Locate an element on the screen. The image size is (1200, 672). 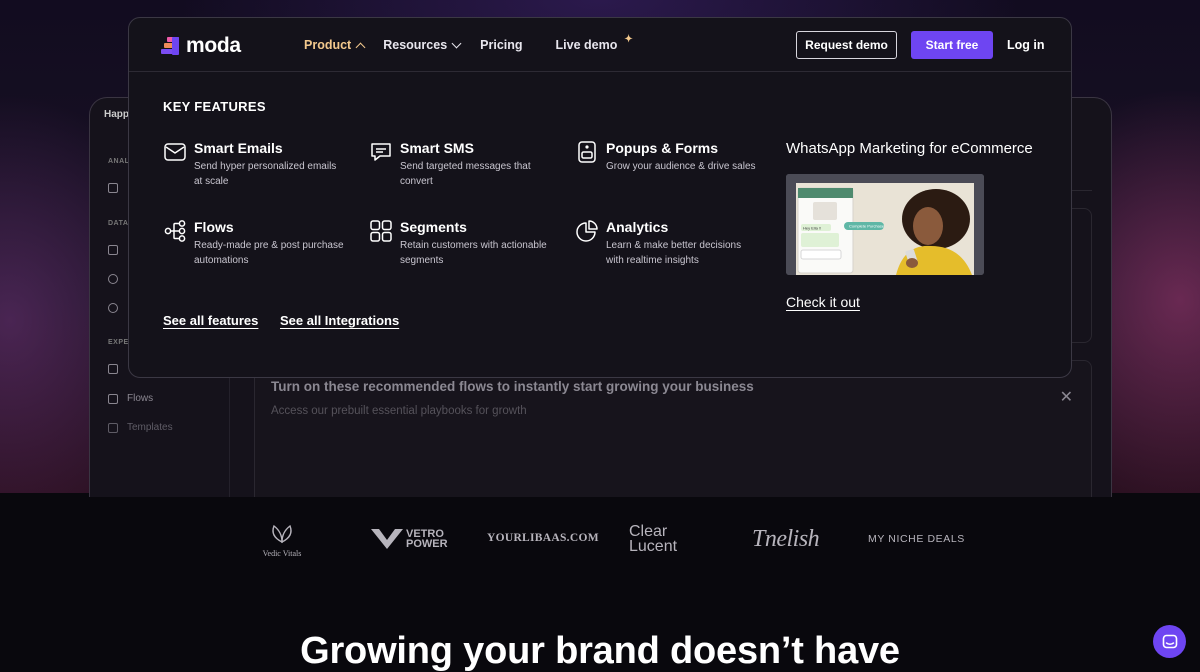
chat-icon is located at coordinates (1169, 641).